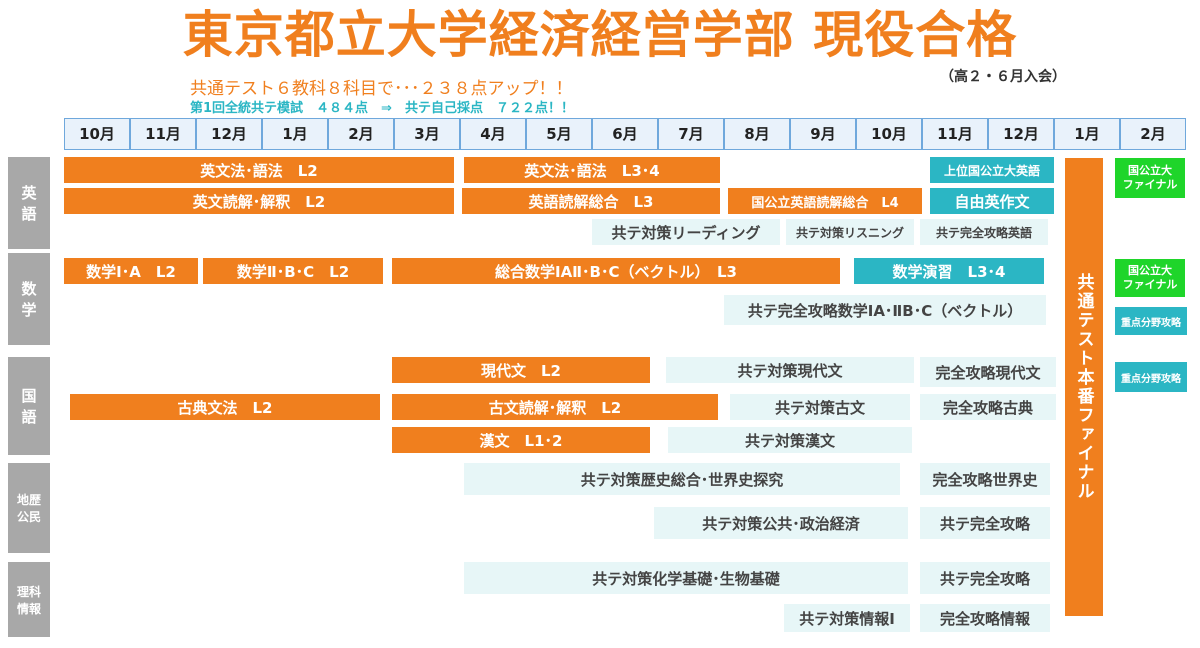  What do you see at coordinates (992, 170) in the screenshot?
I see `course-bar: 上位国公立大英語` at bounding box center [992, 170].